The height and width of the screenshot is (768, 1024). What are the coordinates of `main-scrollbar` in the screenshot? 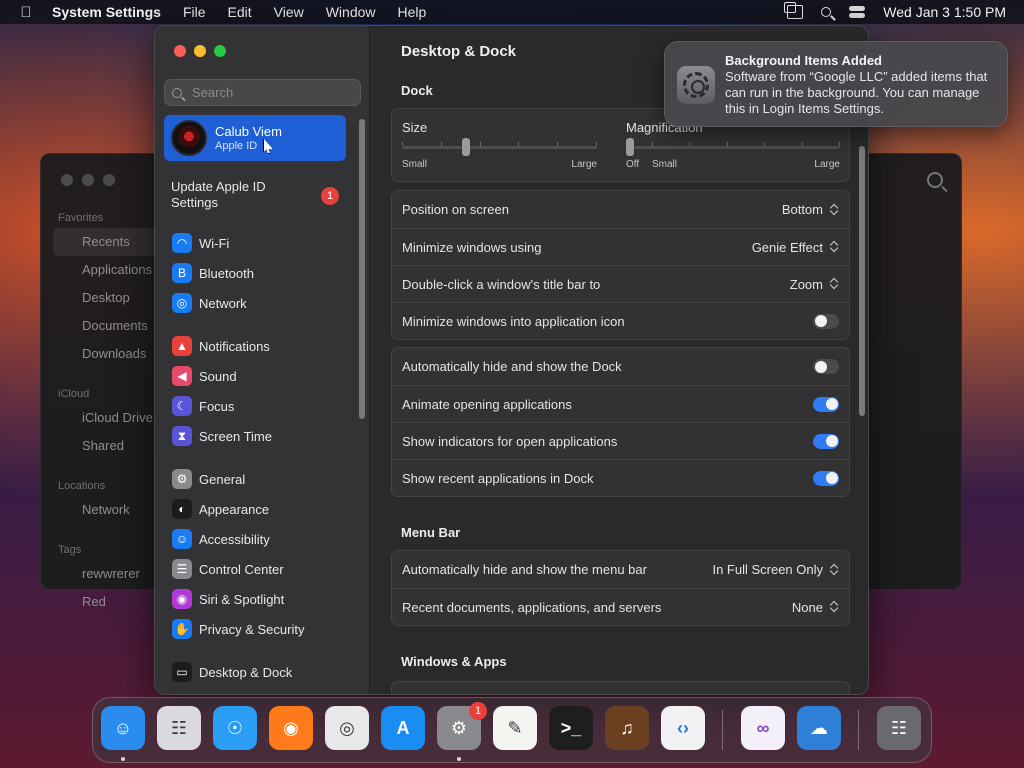 It's located at (862, 281).